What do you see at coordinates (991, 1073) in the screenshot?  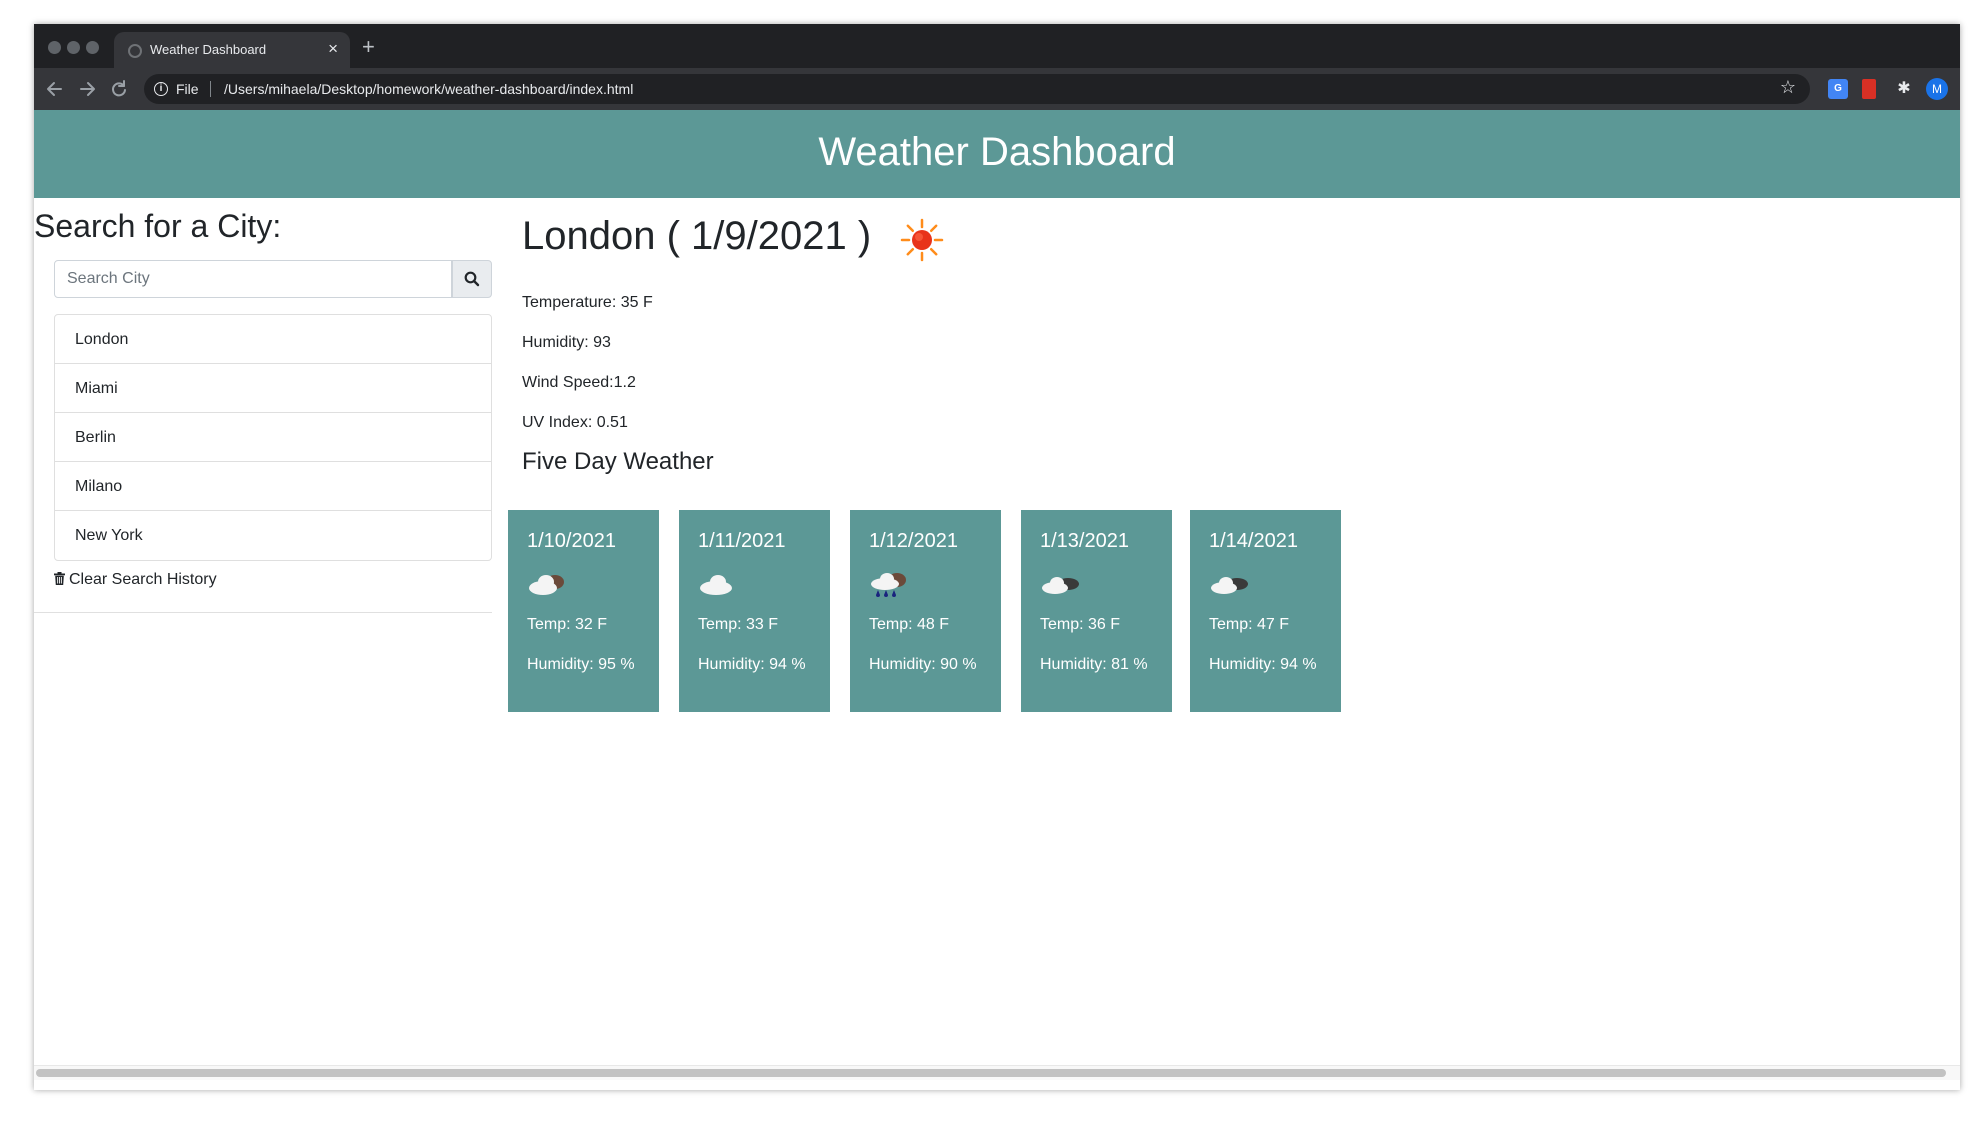 I see `scrollbar-thumb` at bounding box center [991, 1073].